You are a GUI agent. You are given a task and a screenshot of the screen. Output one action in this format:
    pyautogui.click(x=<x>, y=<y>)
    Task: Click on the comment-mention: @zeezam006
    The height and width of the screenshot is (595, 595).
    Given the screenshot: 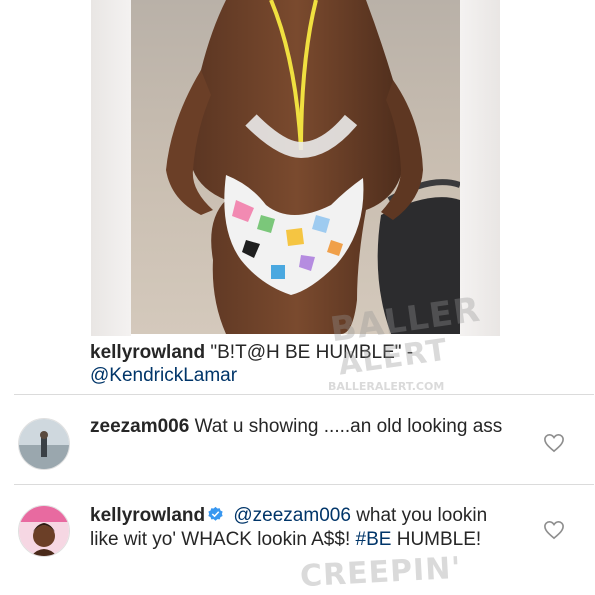 What is the action you would take?
    pyautogui.click(x=292, y=515)
    